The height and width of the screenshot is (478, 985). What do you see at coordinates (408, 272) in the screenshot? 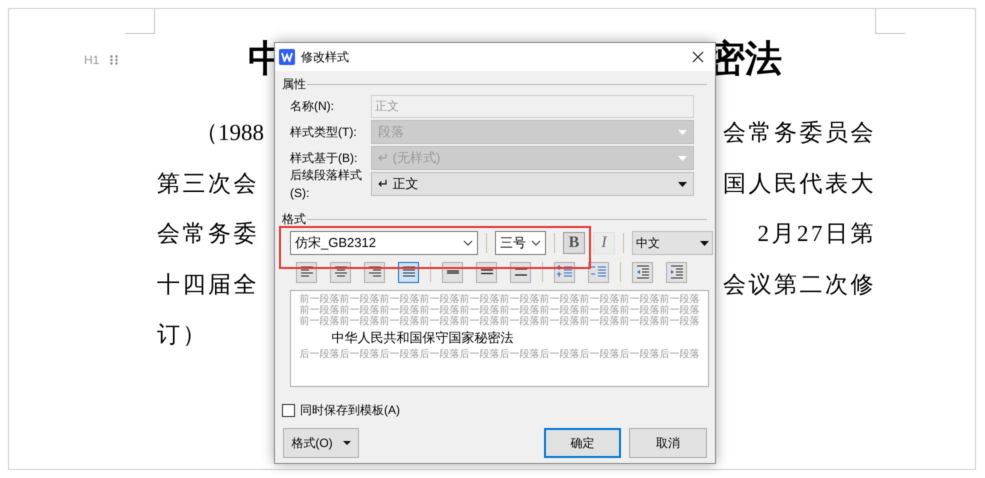
I see `justify-button` at bounding box center [408, 272].